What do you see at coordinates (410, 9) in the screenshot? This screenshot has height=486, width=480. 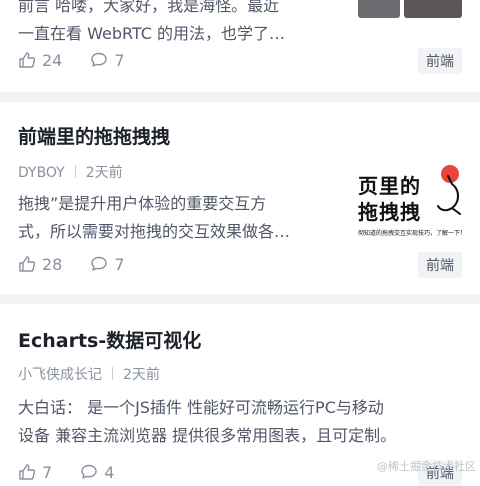 I see `article-thumbnail` at bounding box center [410, 9].